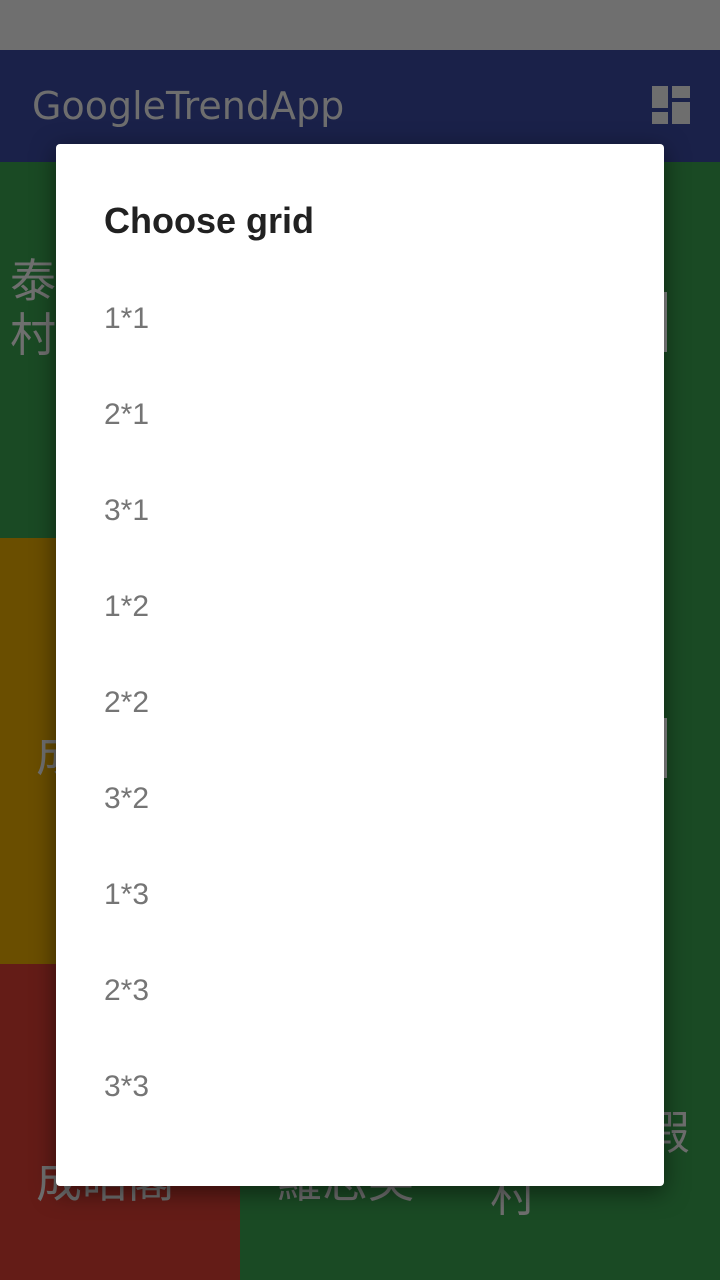  I want to click on grid-option-label: 1*1, so click(127, 318).